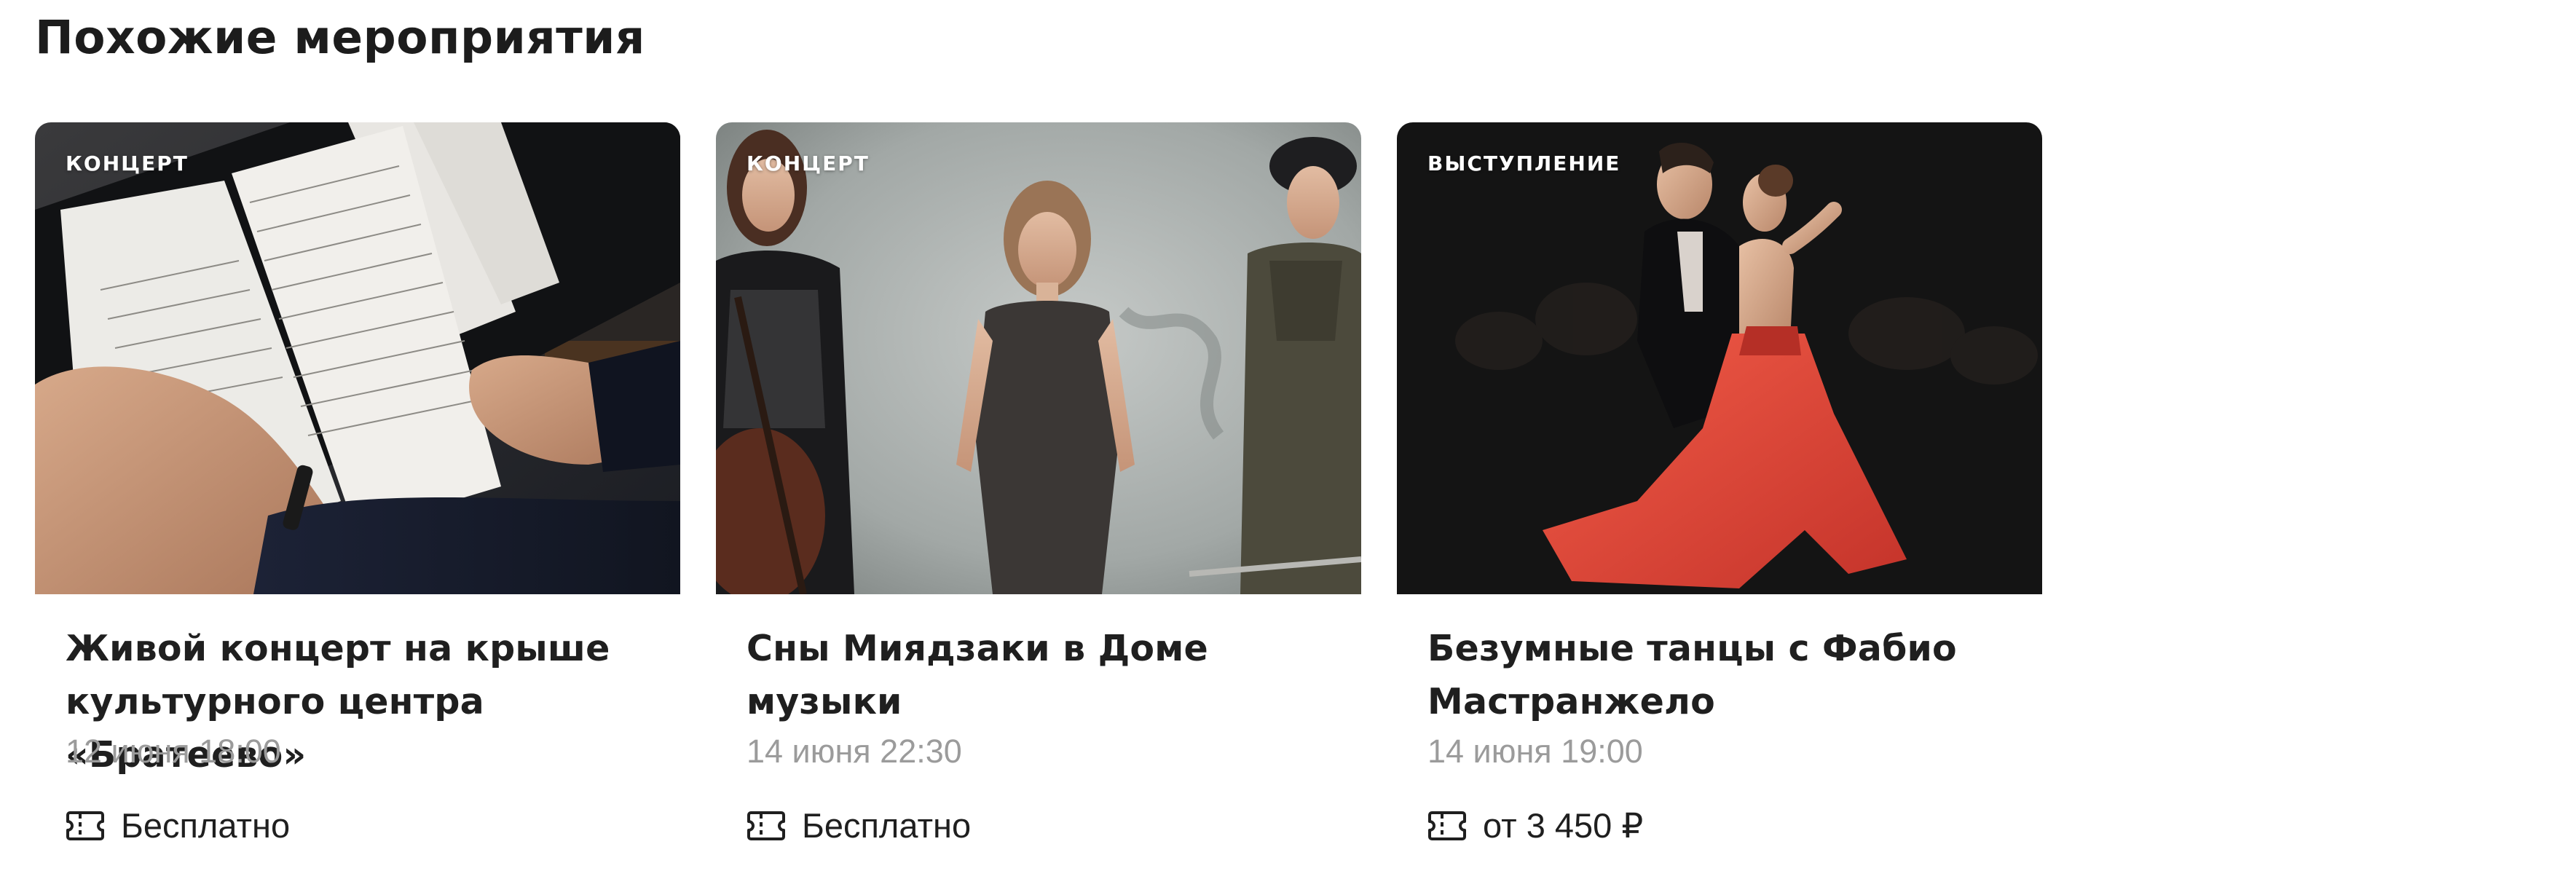 This screenshot has height=887, width=2576. I want to click on event-title-link: Безумные танцы с Фабио Мастранжело, so click(1723, 675).